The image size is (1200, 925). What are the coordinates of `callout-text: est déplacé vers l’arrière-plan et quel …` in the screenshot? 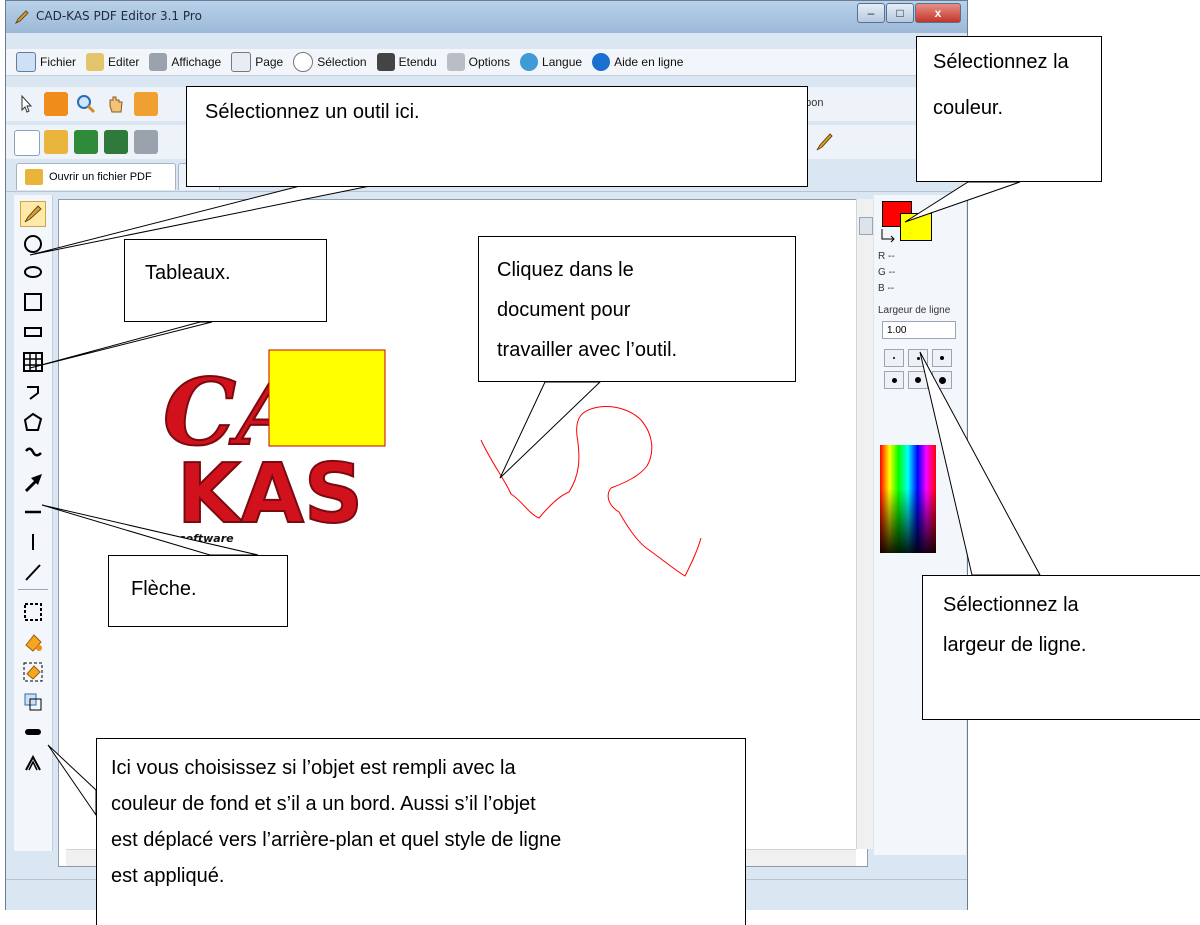 It's located at (336, 840).